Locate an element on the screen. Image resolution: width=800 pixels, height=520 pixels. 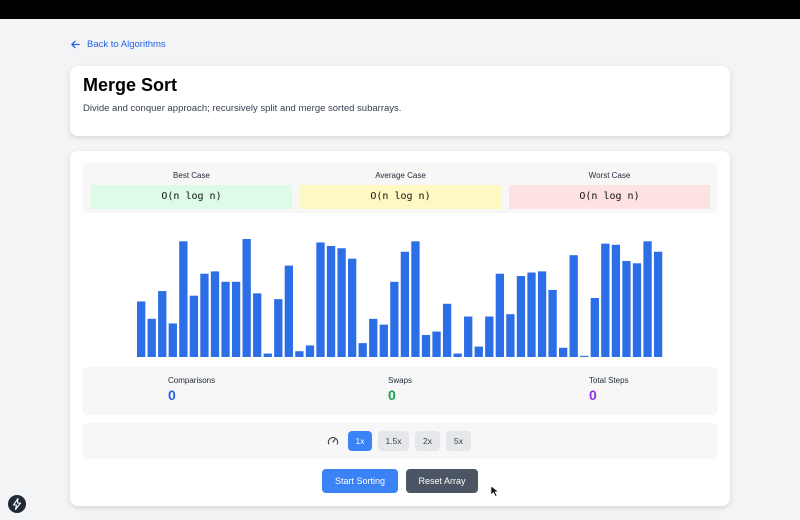
reset-array-button: Reset Array is located at coordinates (442, 481).